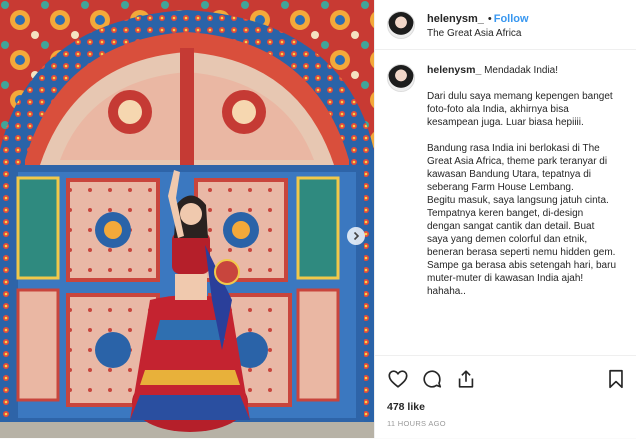 Image resolution: width=636 pixels, height=439 pixels. I want to click on post-timestamp: 11 HOURS AGO, so click(505, 420).